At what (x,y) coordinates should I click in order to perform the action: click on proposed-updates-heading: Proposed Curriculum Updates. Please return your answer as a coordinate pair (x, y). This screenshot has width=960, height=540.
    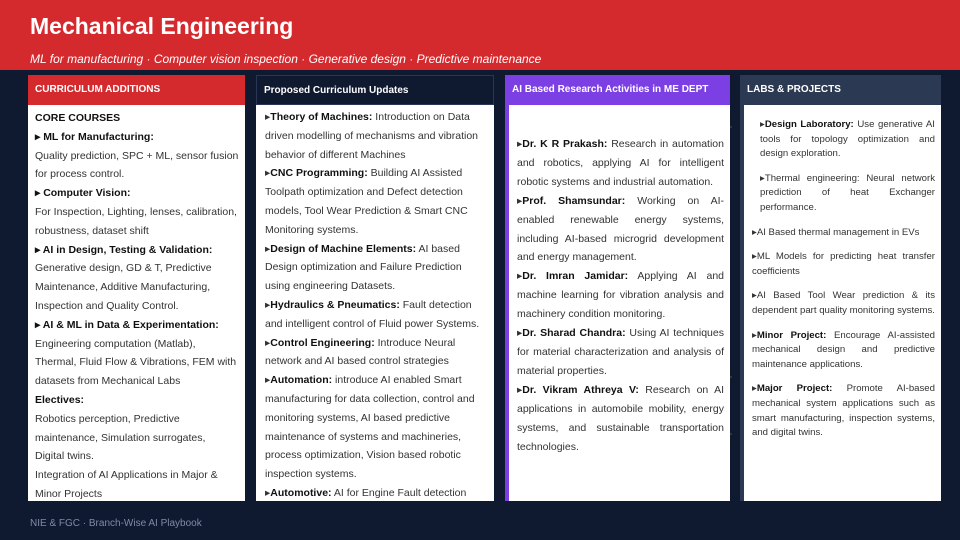
    Looking at the image, I should click on (375, 90).